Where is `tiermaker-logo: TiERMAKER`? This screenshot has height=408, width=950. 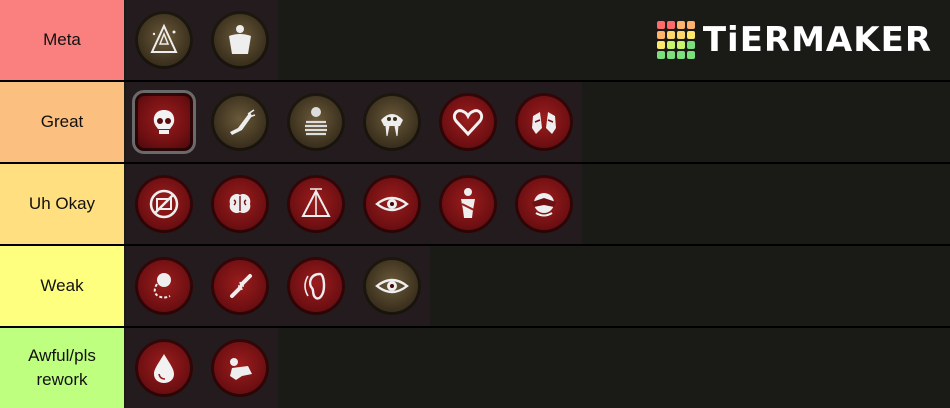 tiermaker-logo: TiERMAKER is located at coordinates (794, 40).